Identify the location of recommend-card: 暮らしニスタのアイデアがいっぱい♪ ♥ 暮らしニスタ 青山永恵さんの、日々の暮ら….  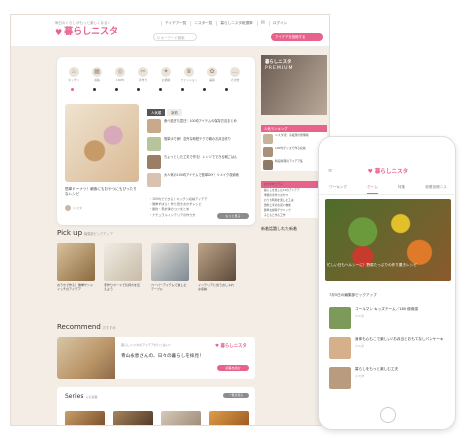
(156, 358).